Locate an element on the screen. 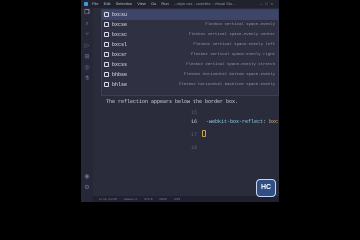 This screenshot has height=240, width=360. suggestion-detail: Flexbox vertical space-evenly center is located at coordinates (231, 35).